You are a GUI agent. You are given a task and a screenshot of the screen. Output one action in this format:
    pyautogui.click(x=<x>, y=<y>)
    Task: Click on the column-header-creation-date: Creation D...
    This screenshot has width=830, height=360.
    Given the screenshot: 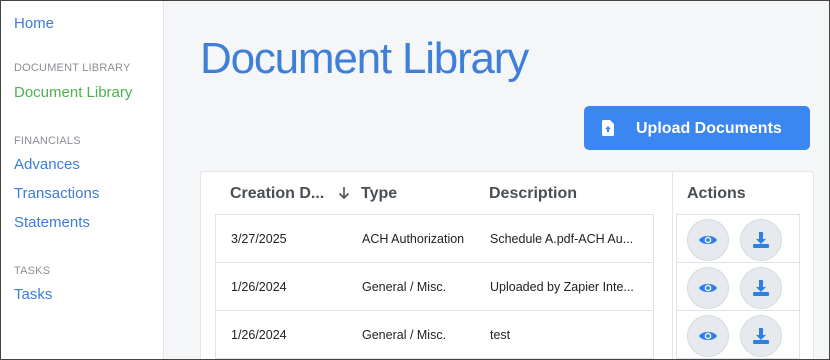 What is the action you would take?
    pyautogui.click(x=277, y=194)
    